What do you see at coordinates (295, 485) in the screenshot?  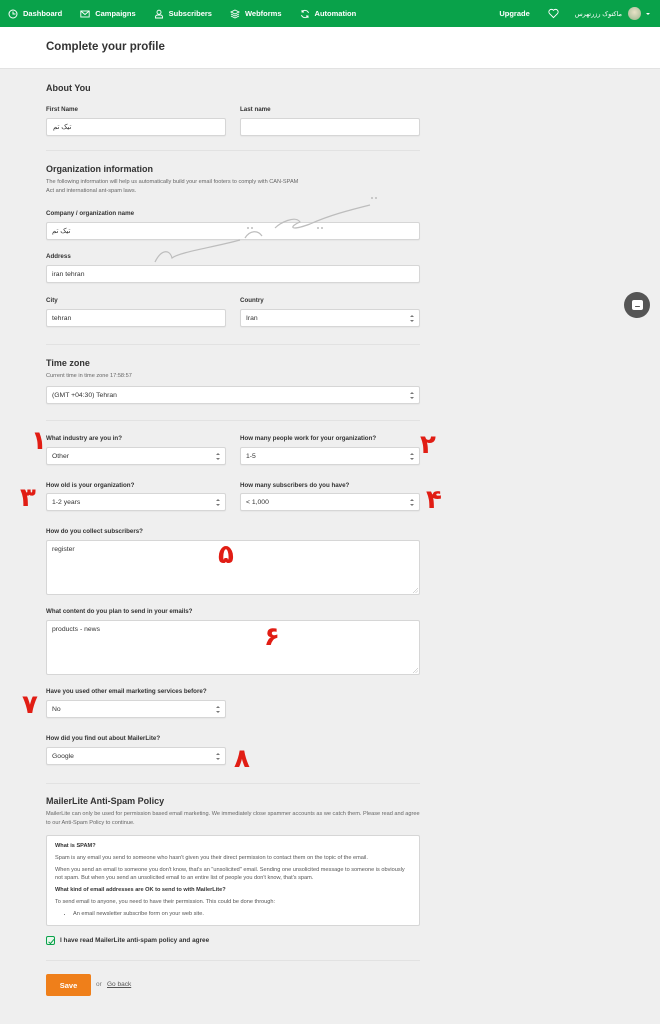 I see `subscribers-label: How many subscribers do you have?` at bounding box center [295, 485].